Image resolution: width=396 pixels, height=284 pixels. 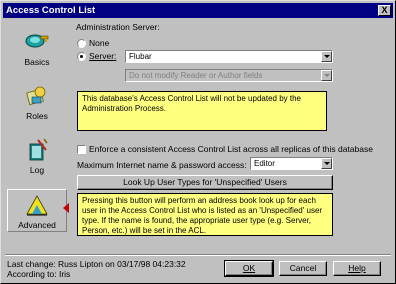 What do you see at coordinates (198, 10) in the screenshot?
I see `title-bar: Access Control List X` at bounding box center [198, 10].